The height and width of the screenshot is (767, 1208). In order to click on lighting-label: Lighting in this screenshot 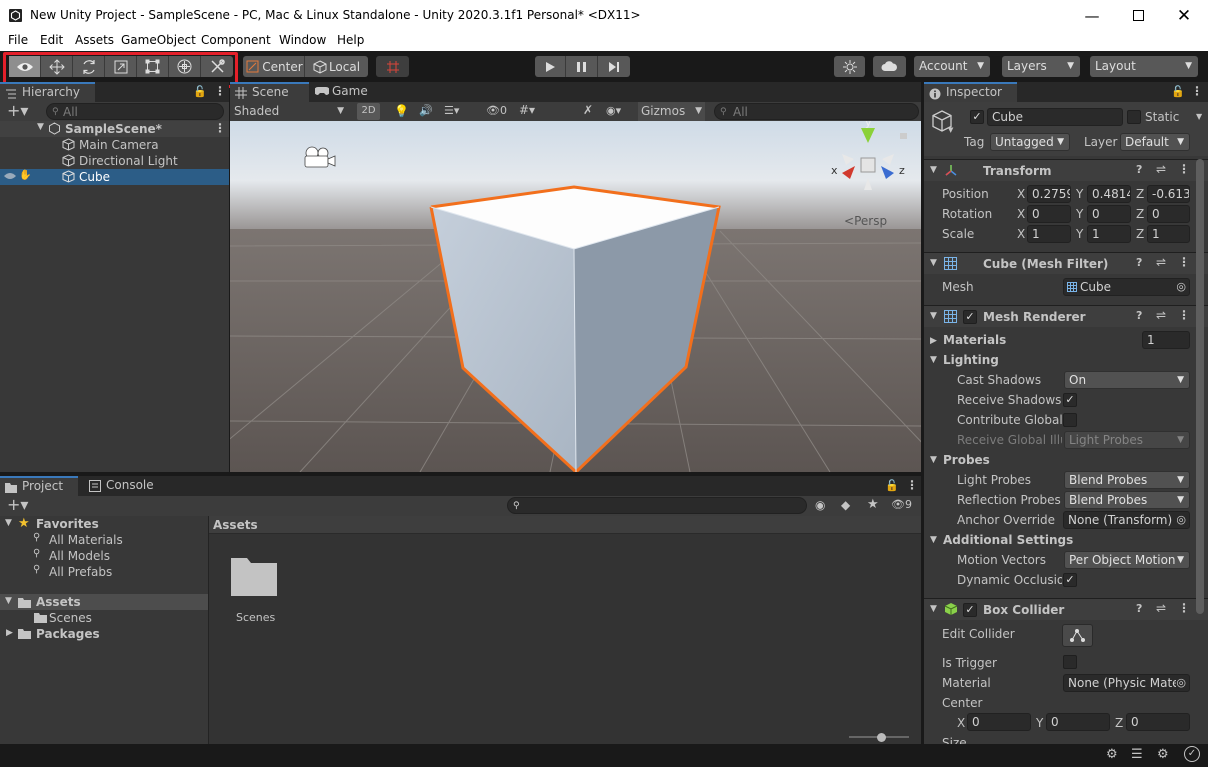, I will do `click(971, 360)`.